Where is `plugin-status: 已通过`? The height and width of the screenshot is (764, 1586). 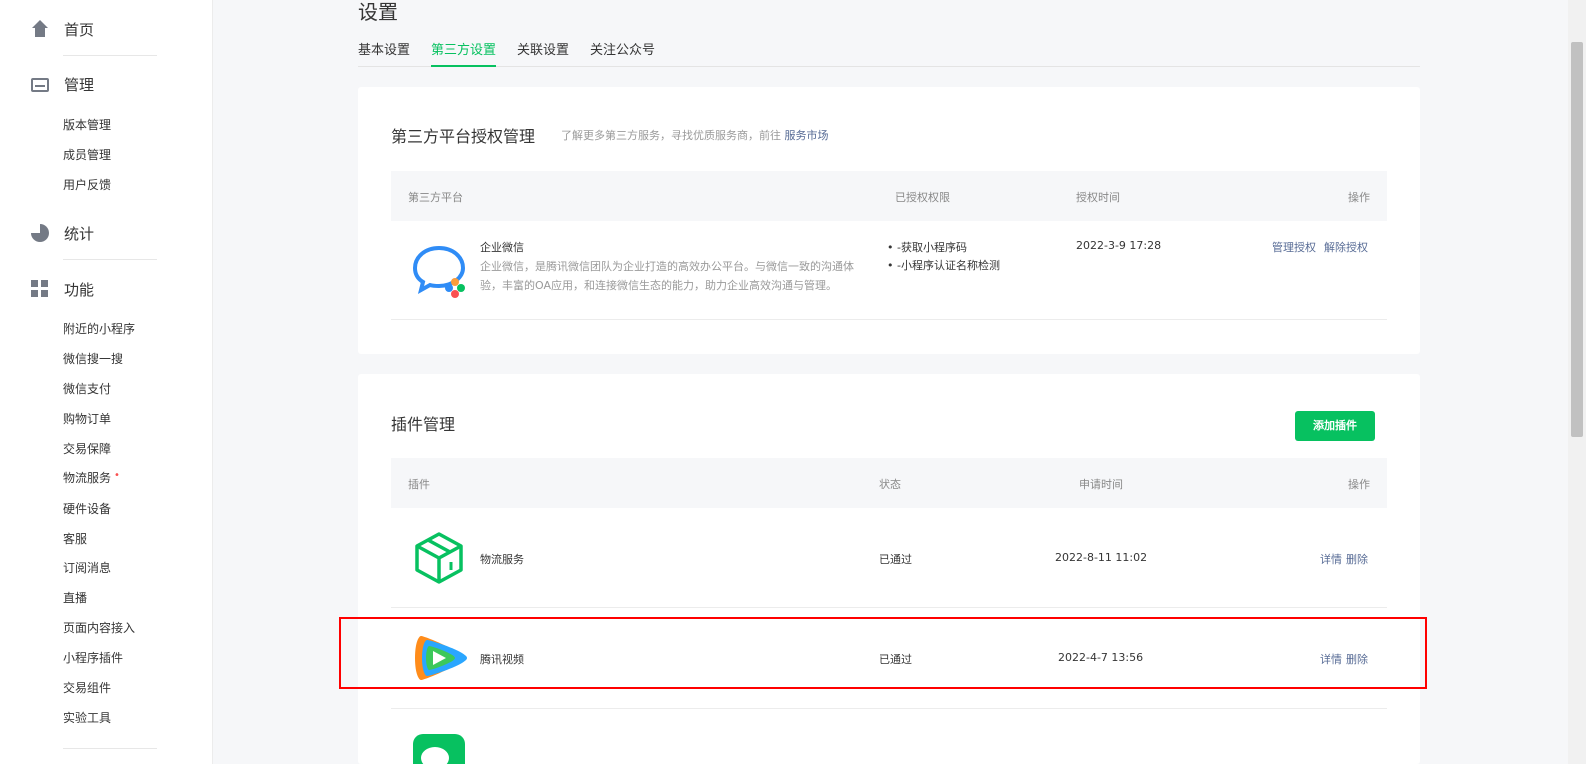
plugin-status: 已通过 is located at coordinates (895, 559).